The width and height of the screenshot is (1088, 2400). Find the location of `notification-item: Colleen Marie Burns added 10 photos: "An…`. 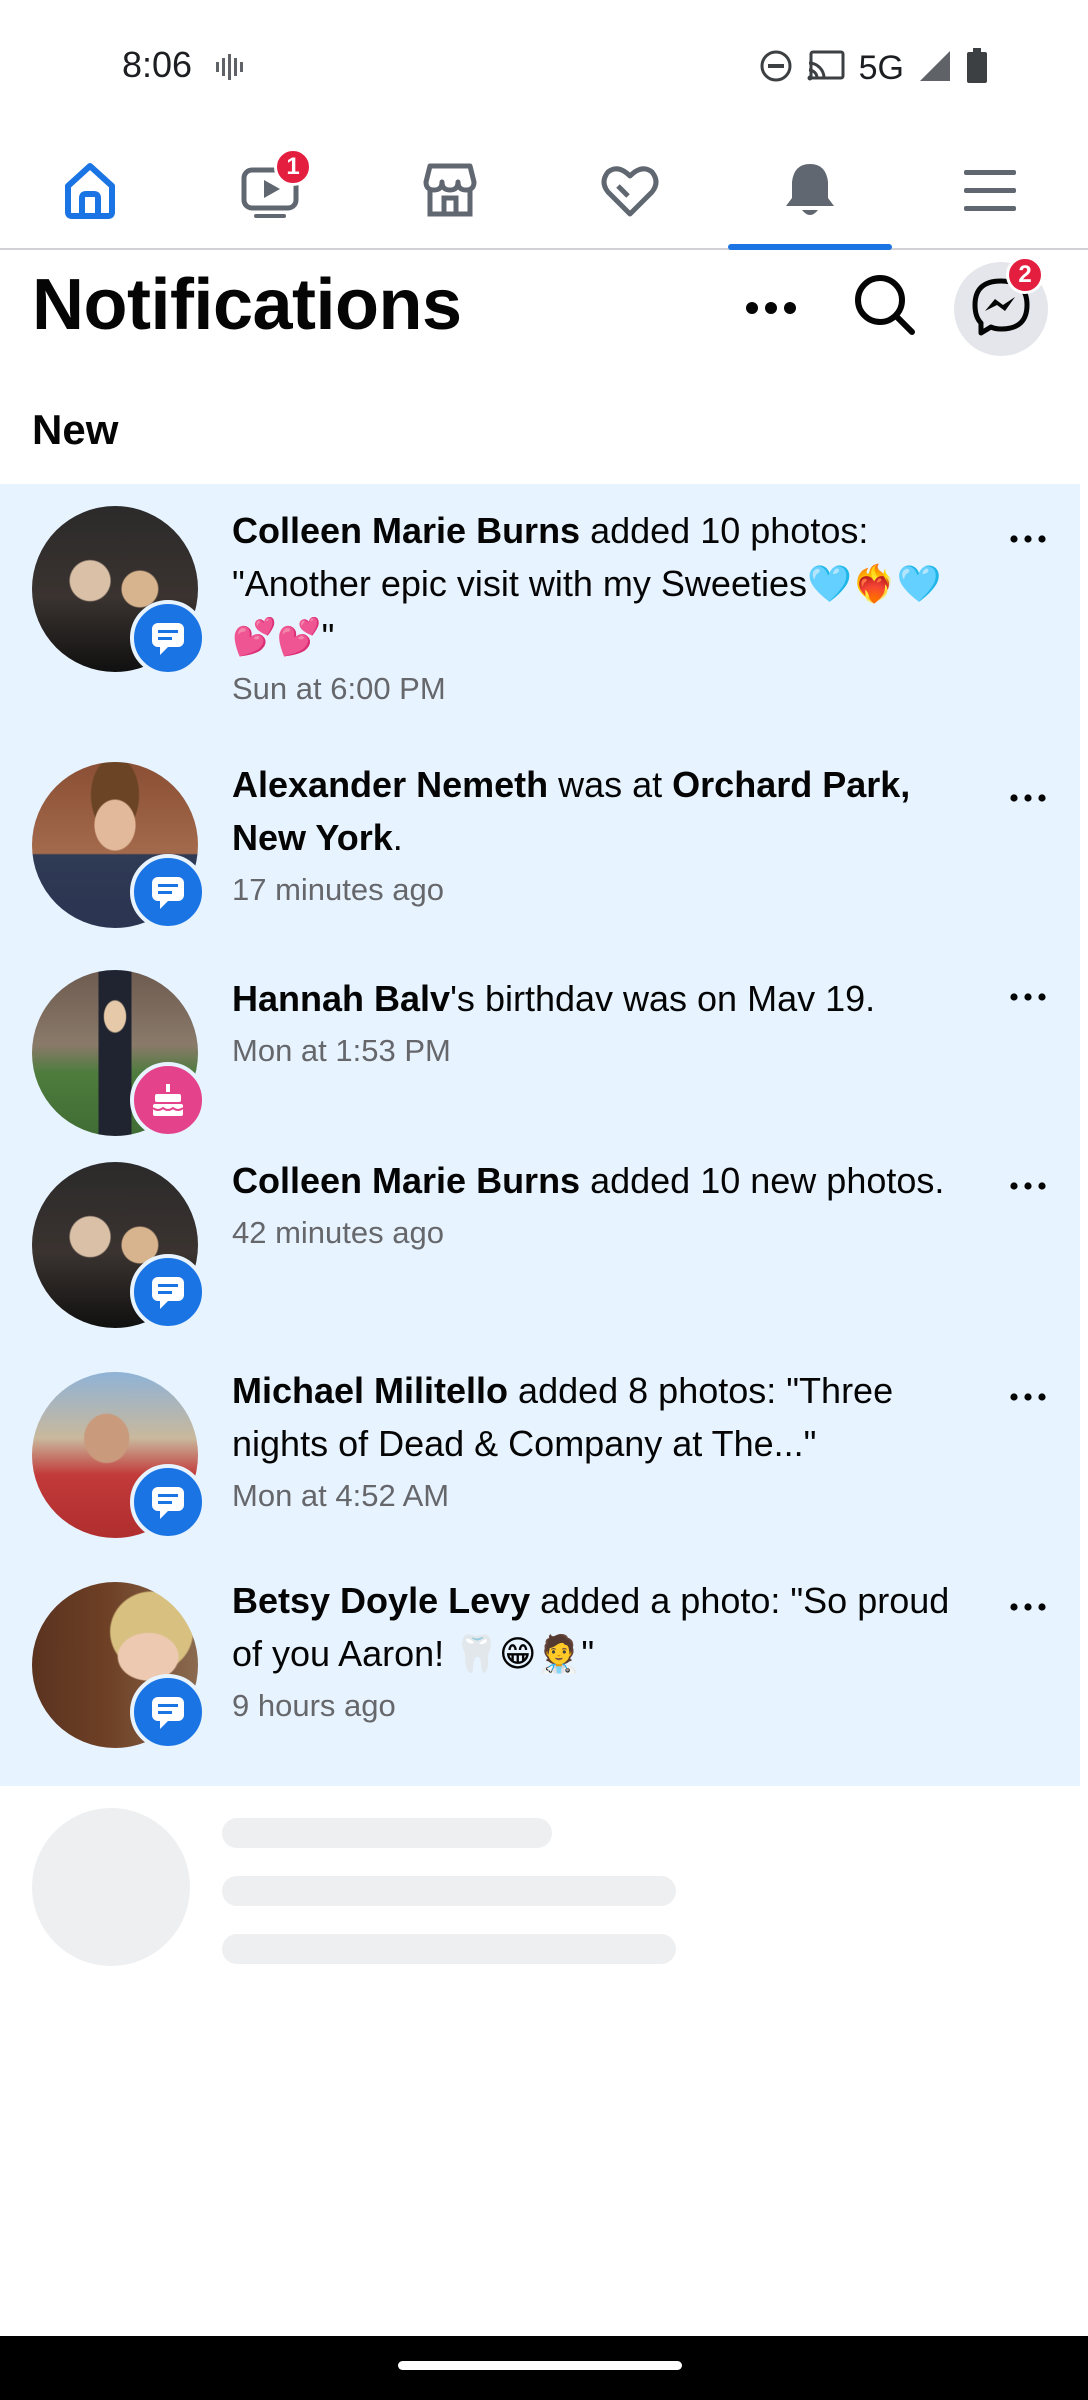

notification-item: Colleen Marie Burns added 10 photos: "An… is located at coordinates (540, 606).